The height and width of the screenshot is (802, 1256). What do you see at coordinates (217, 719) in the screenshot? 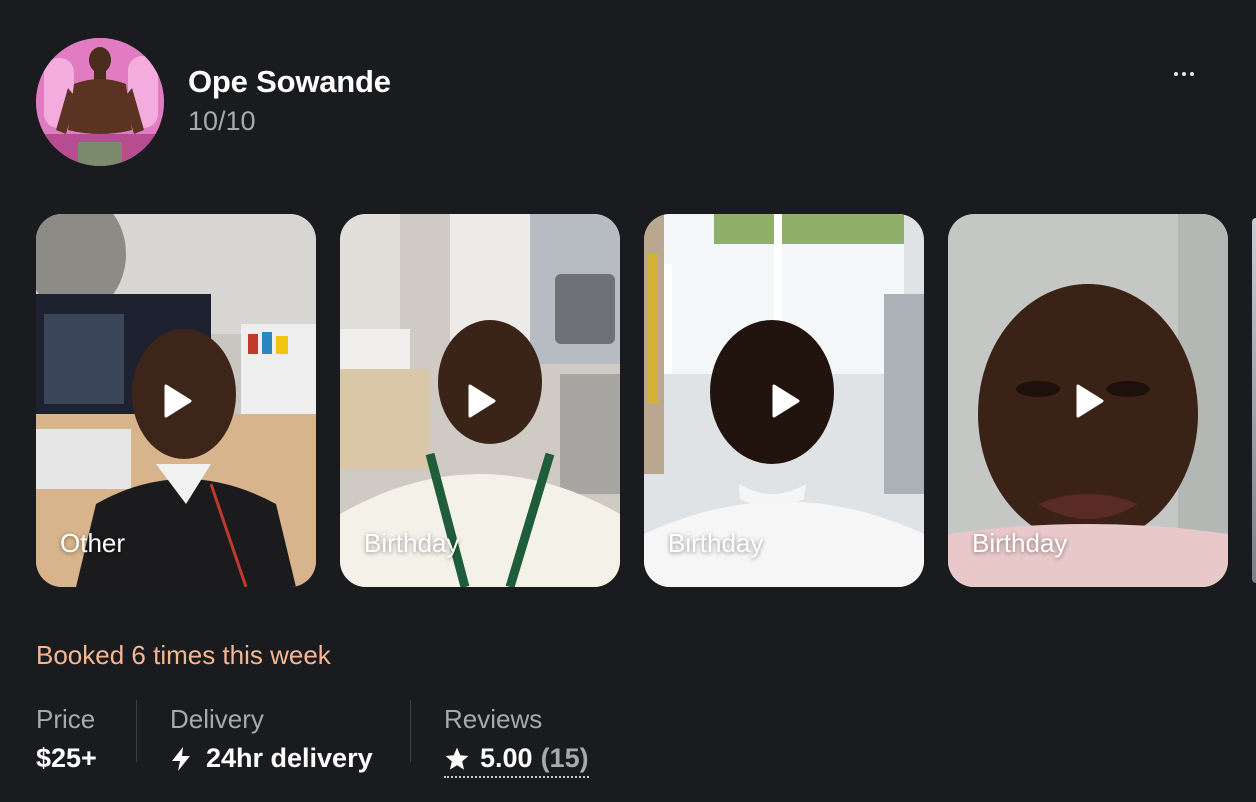
I see `delivery-label: Delivery` at bounding box center [217, 719].